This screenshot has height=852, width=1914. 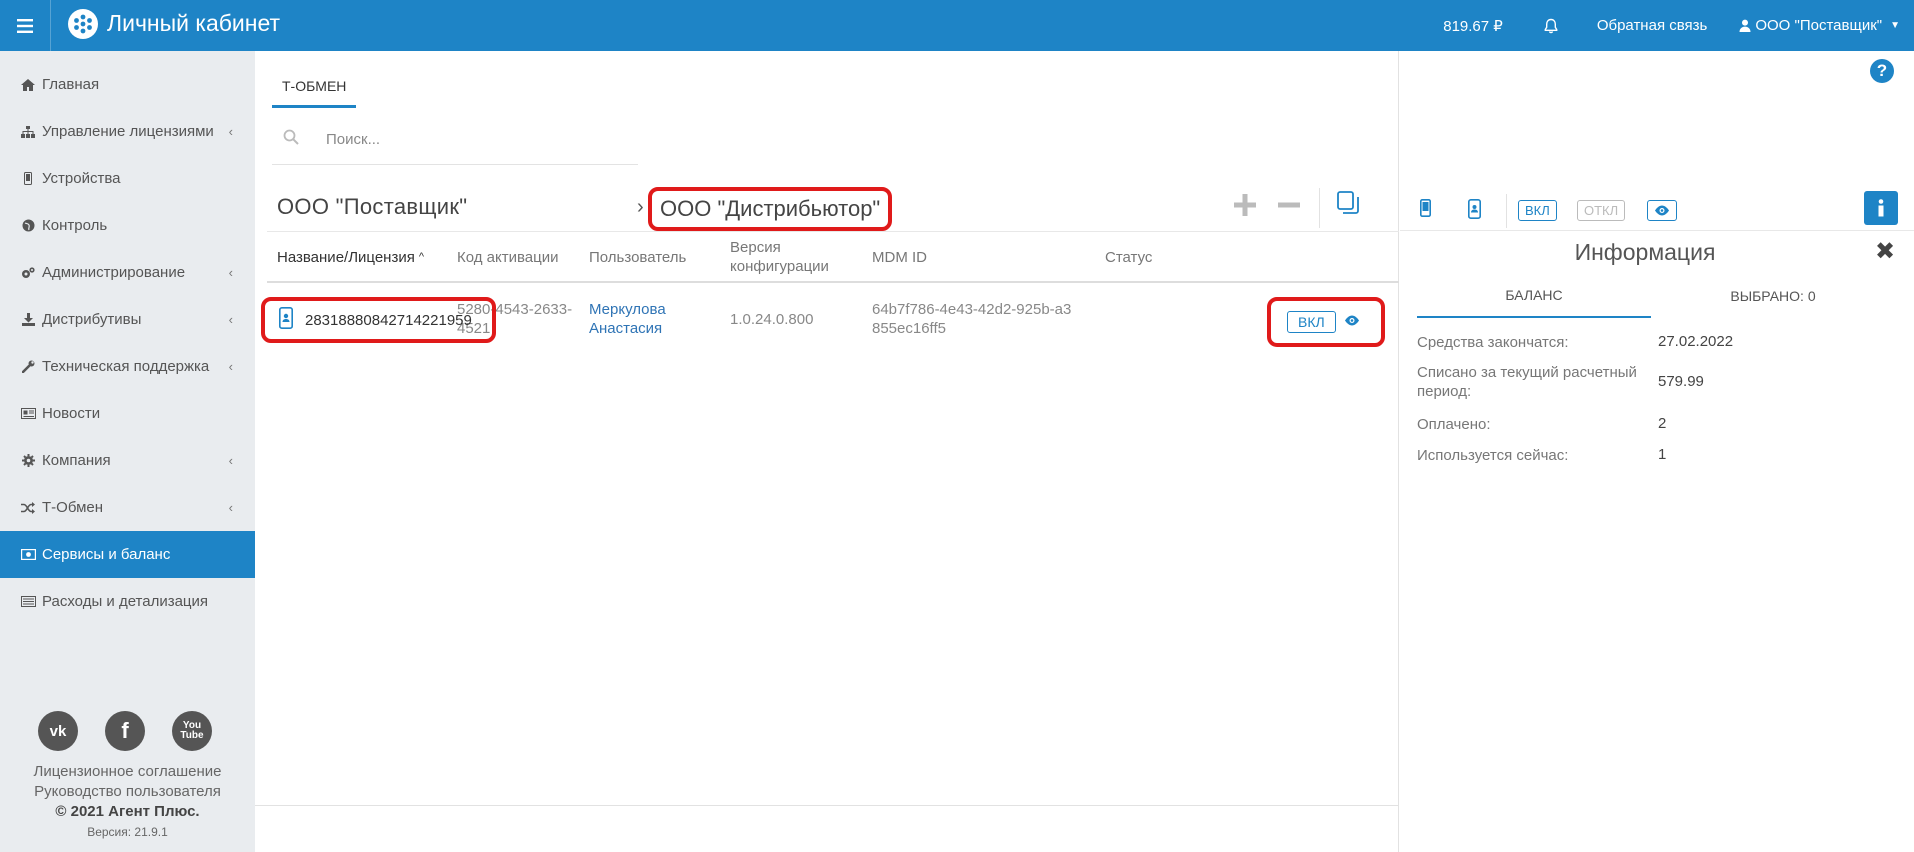 I want to click on home-icon, so click(x=28, y=85).